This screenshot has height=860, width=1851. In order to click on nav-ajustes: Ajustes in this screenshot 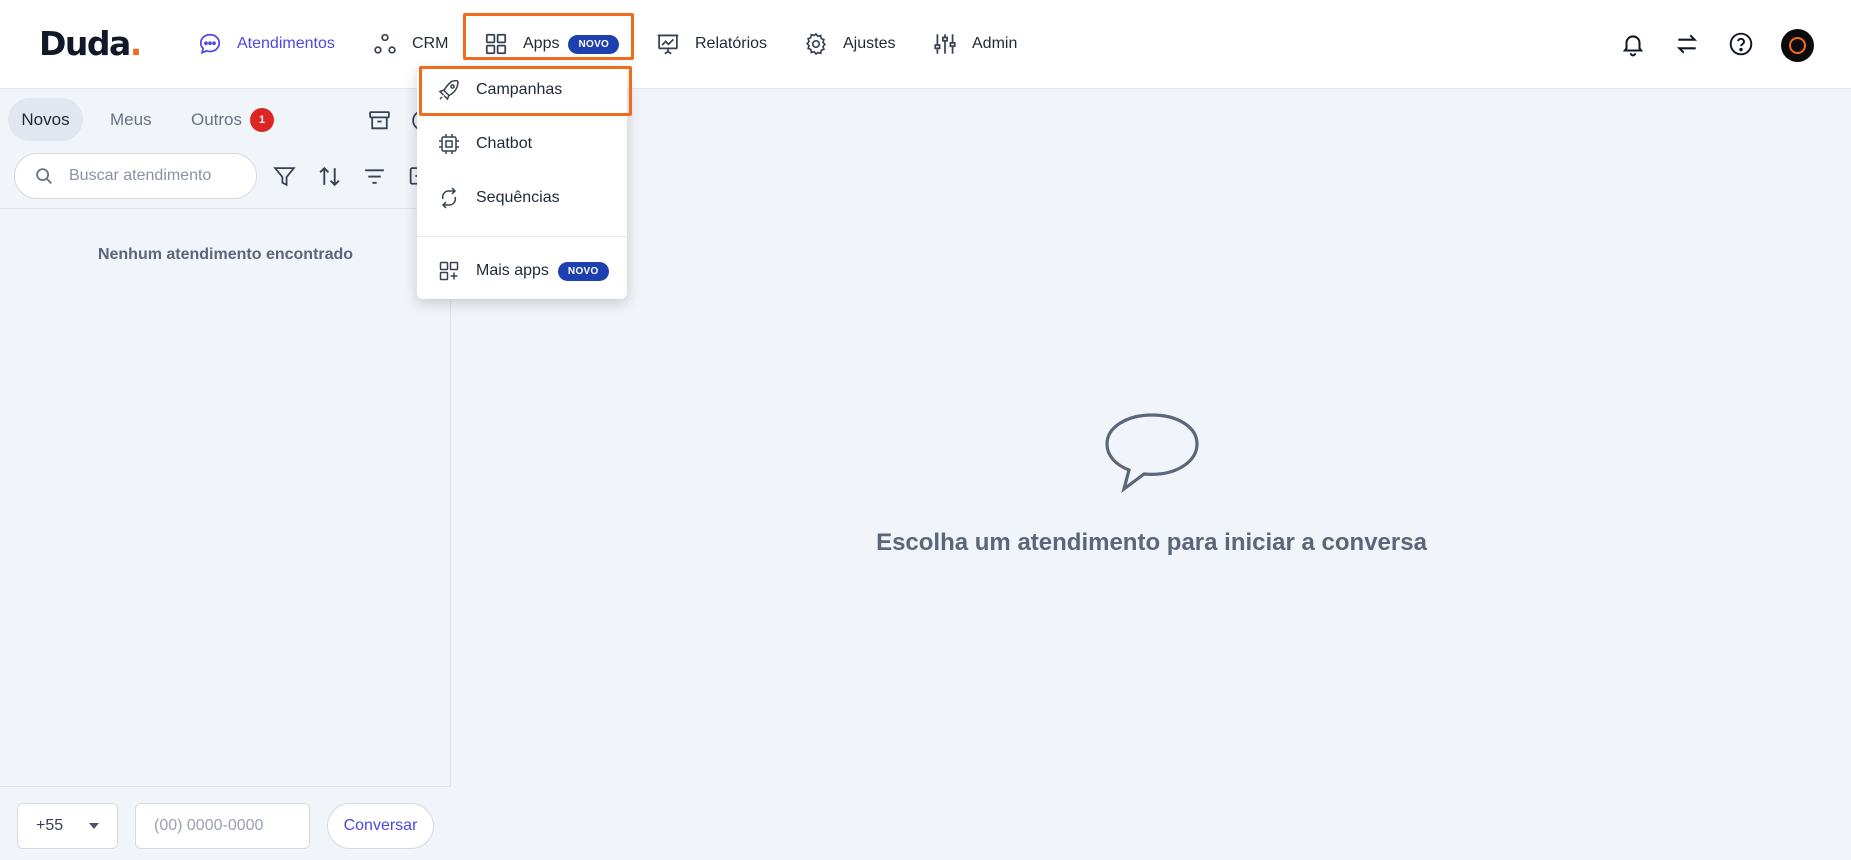, I will do `click(849, 44)`.